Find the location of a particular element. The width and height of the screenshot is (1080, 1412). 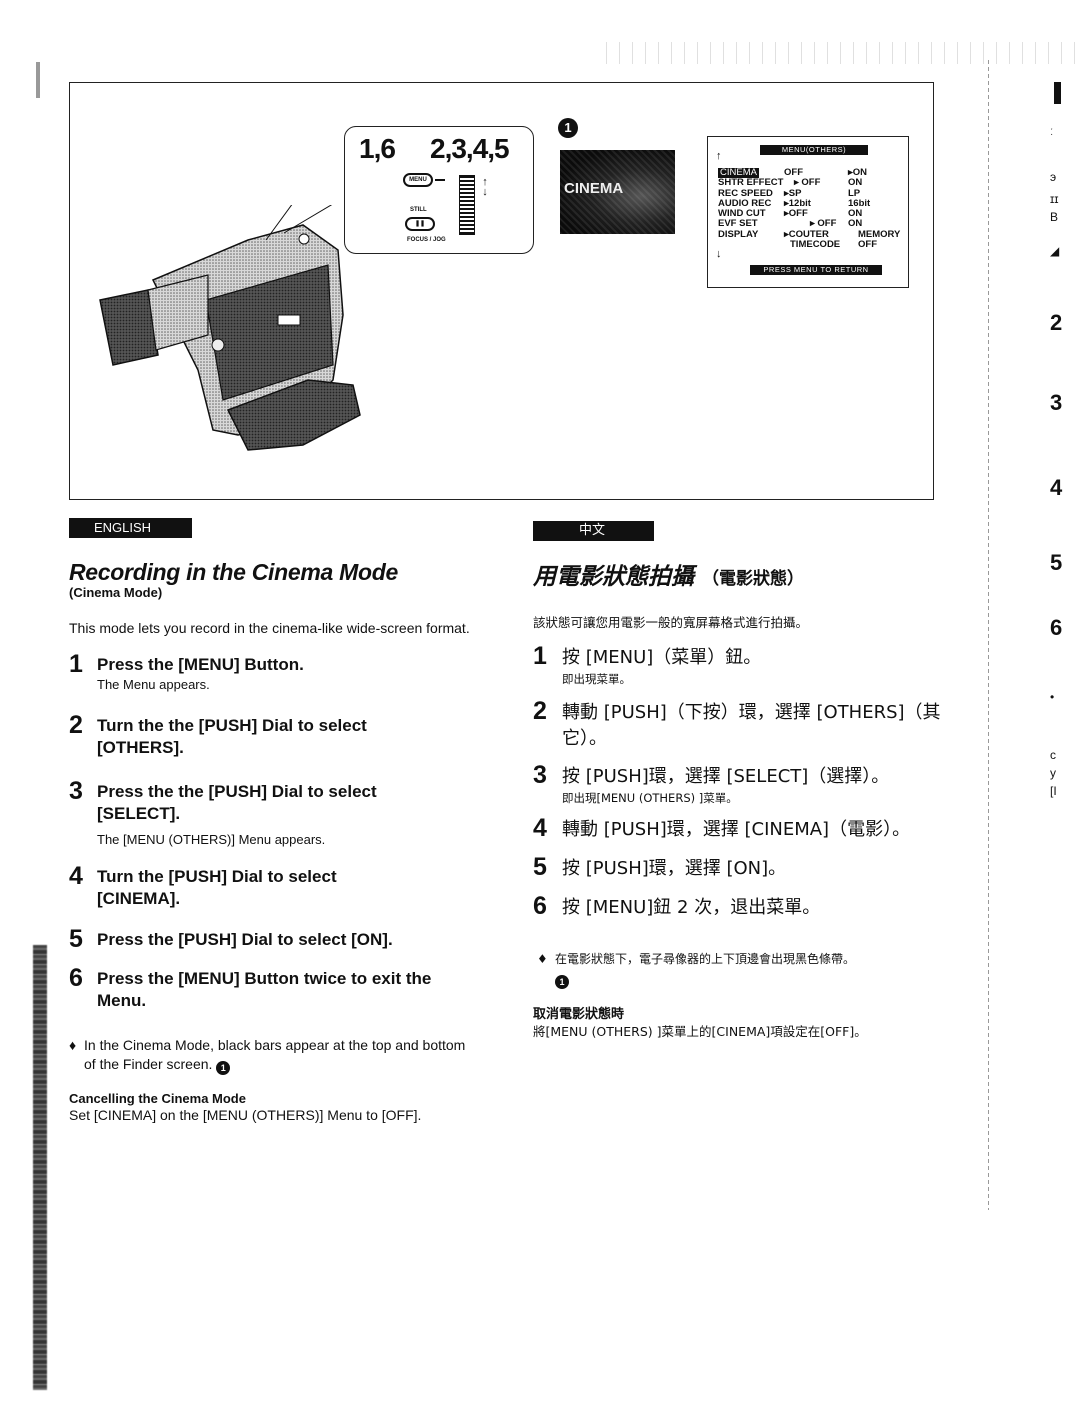

page-title-chinese: 用電影狀態拍攝 （電影狀態） is located at coordinates (743, 578).